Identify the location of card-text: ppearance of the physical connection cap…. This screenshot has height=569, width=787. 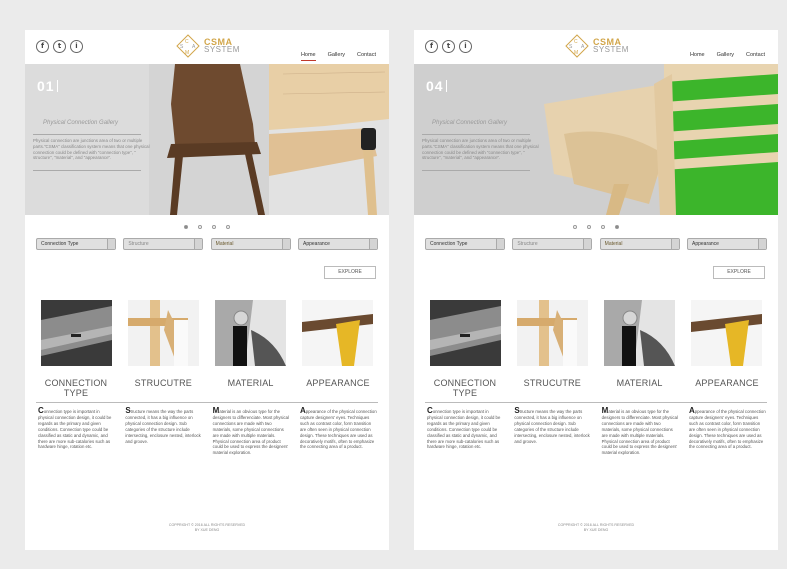
(338, 429).